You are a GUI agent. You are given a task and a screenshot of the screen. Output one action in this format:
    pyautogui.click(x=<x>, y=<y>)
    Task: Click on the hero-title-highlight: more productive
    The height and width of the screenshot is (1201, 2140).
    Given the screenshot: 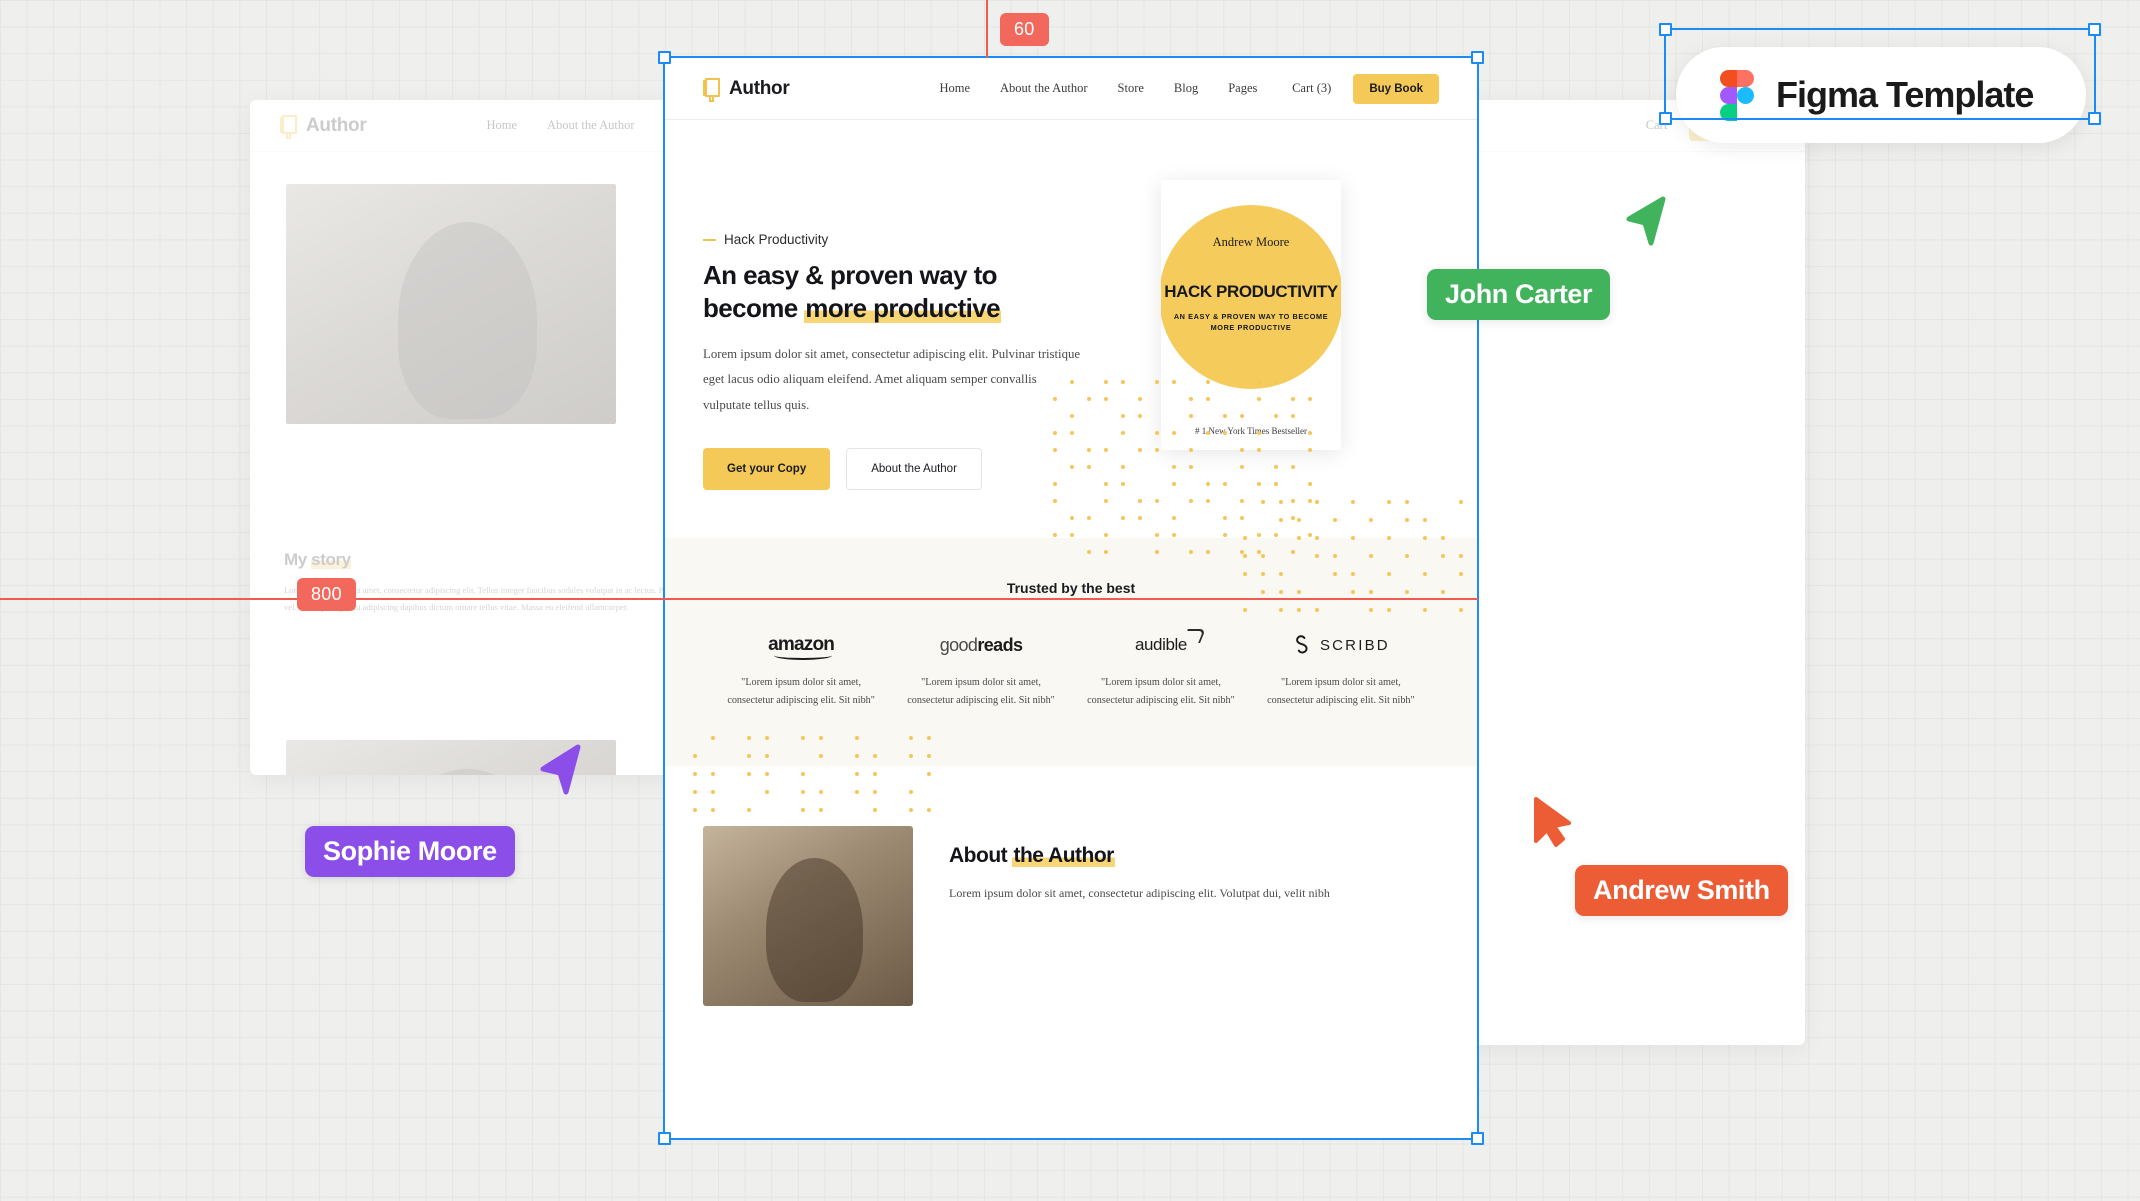 What is the action you would take?
    pyautogui.click(x=903, y=308)
    